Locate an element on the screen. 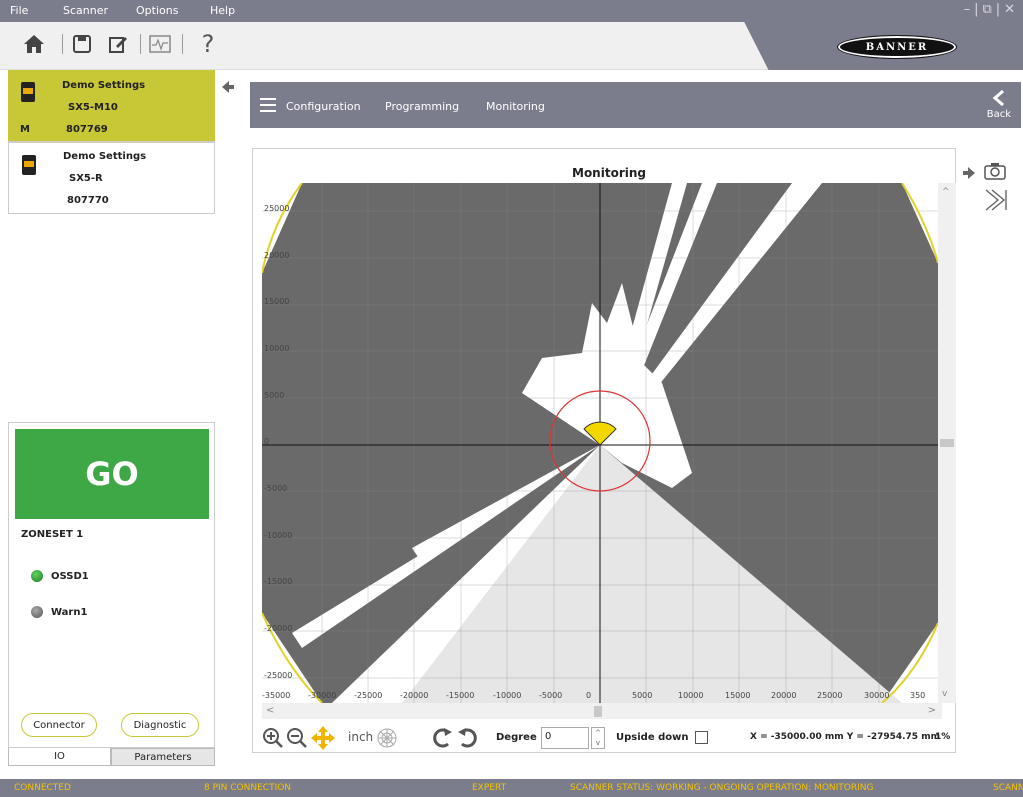 This screenshot has height=797, width=1023. x-tick-label: -25000 is located at coordinates (368, 695).